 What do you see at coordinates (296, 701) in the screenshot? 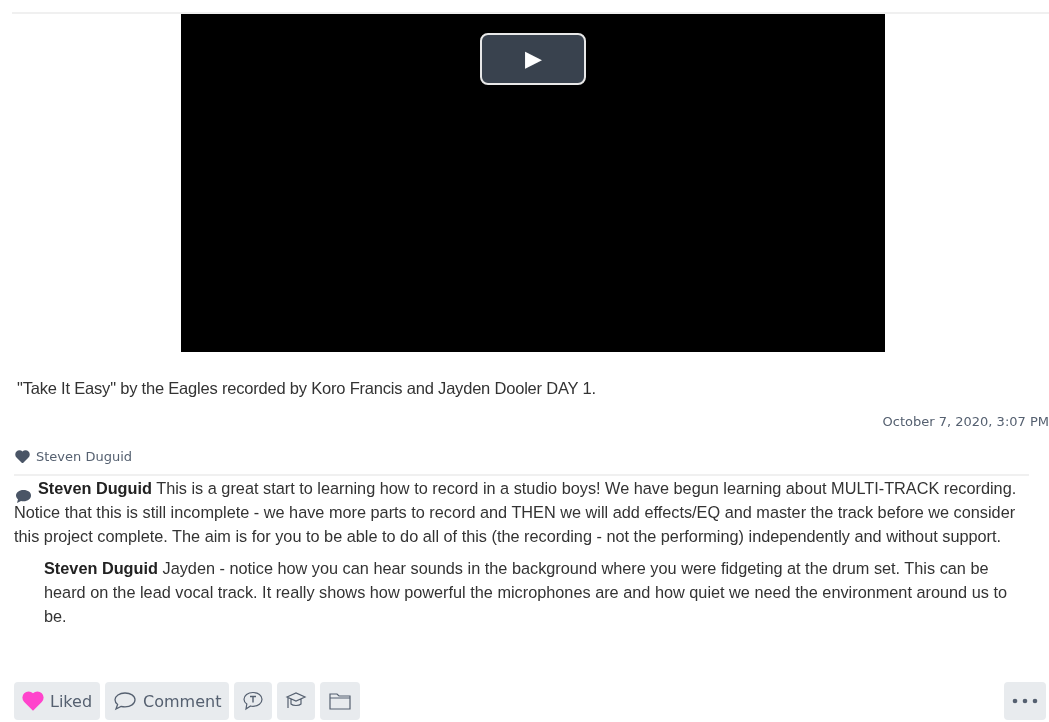
I see `graduation-button` at bounding box center [296, 701].